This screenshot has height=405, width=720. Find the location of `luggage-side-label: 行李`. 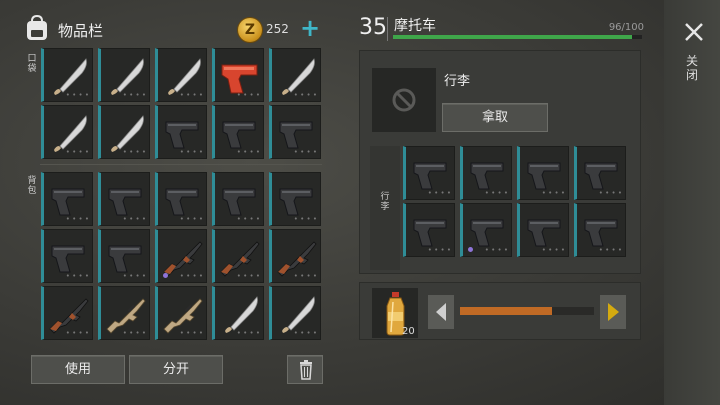

luggage-side-label: 行李 is located at coordinates (385, 202).